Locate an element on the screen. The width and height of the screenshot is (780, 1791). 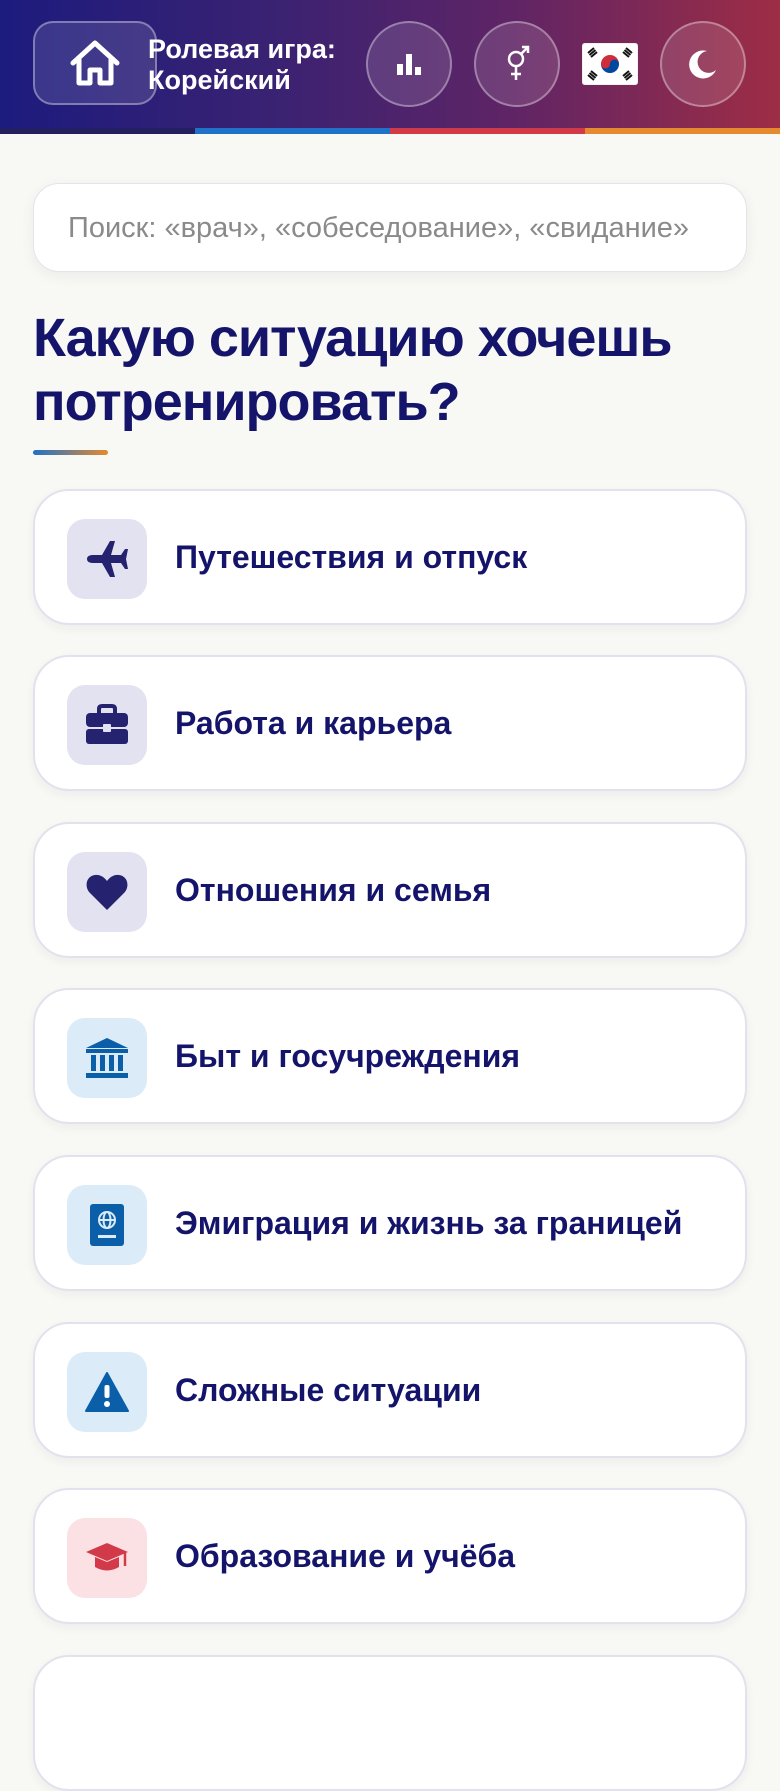
search-box is located at coordinates (390, 228).